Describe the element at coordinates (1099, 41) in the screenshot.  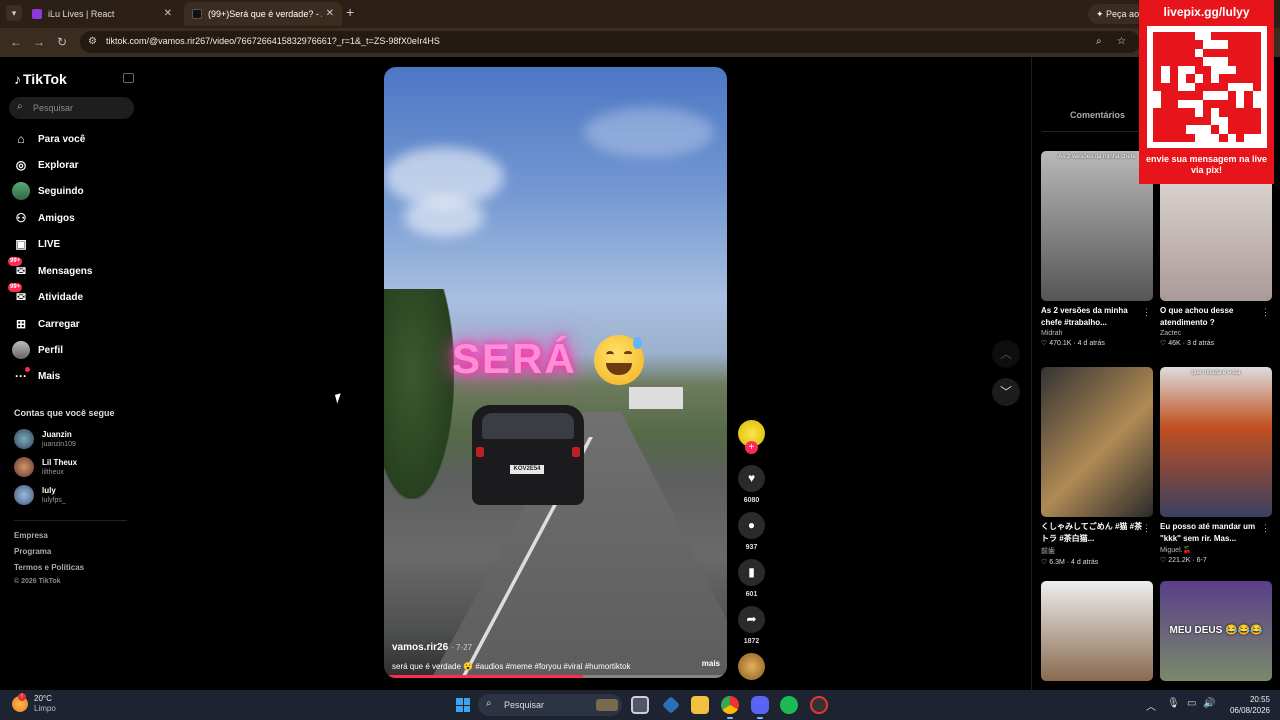
I see `zoom-icon: ⌕` at that location.